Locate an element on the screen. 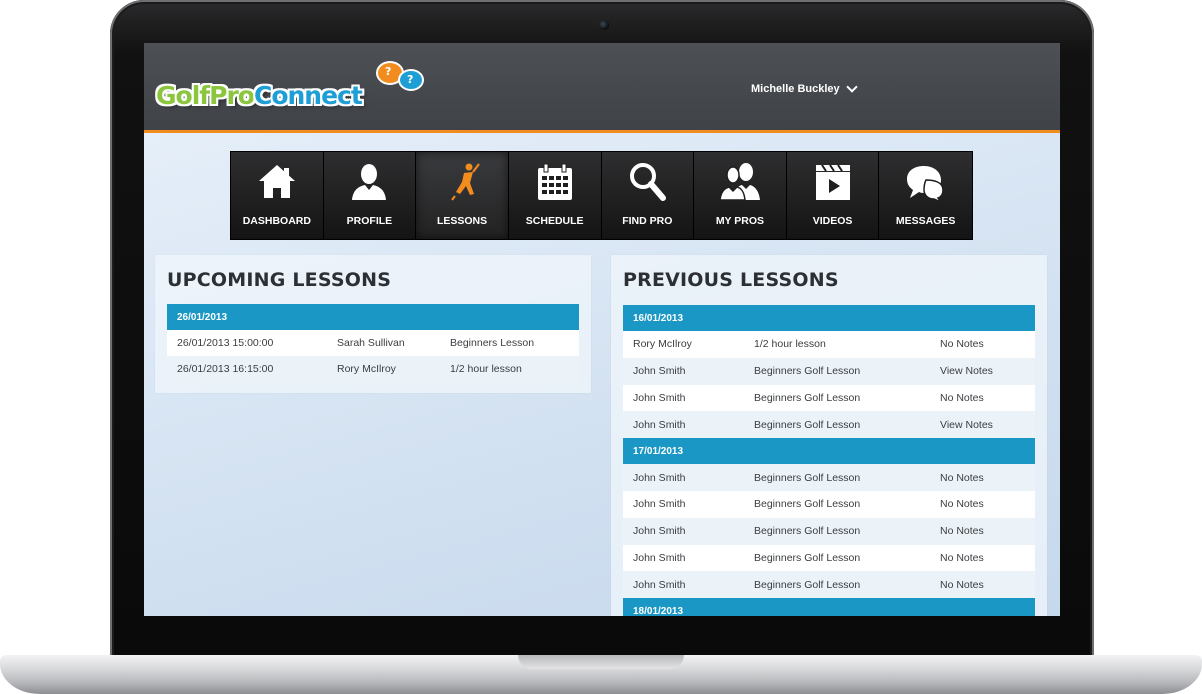 The image size is (1202, 694). people-icon is located at coordinates (739, 182).